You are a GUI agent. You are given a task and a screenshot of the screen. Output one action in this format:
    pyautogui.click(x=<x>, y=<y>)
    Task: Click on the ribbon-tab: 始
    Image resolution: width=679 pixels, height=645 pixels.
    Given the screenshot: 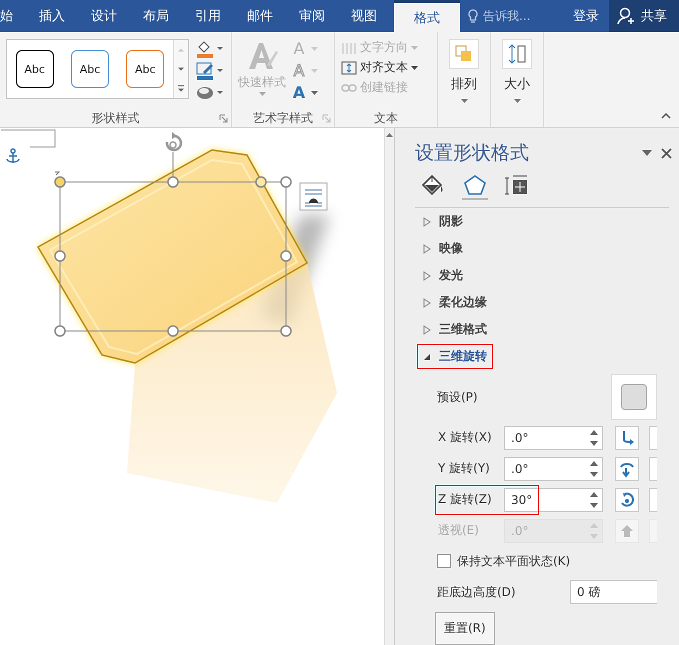 What is the action you would take?
    pyautogui.click(x=13, y=16)
    